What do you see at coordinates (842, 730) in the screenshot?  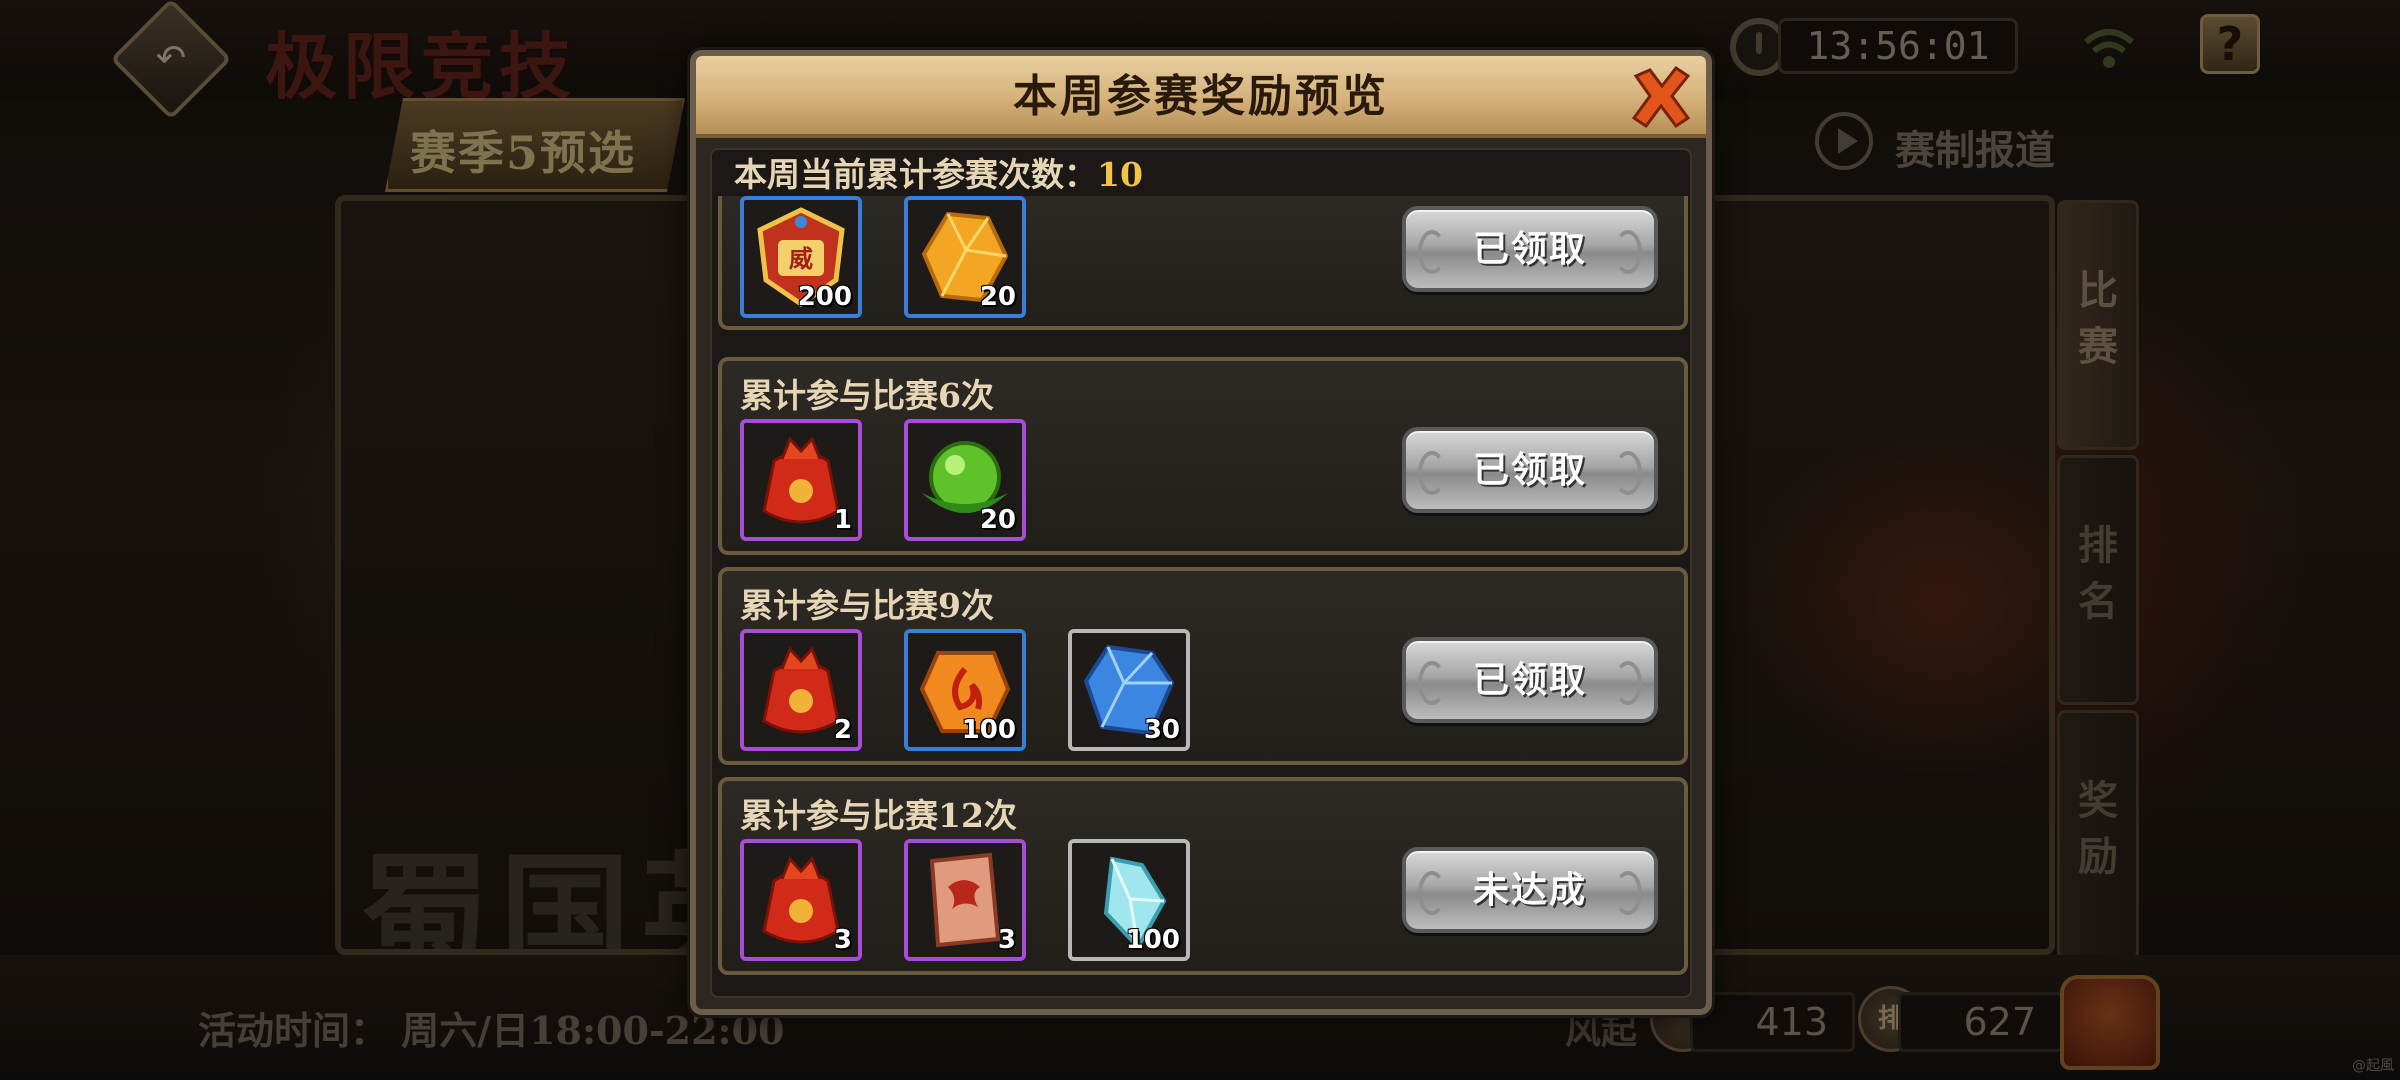 I see `reward-qty: 2` at bounding box center [842, 730].